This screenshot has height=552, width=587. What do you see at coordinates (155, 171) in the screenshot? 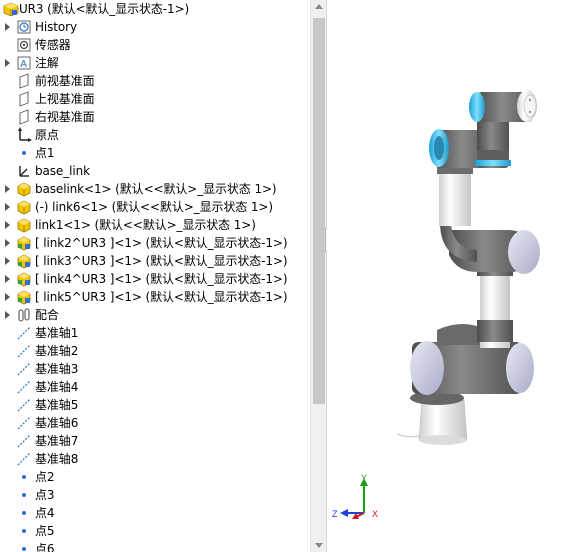
I see `tree-item: base_link` at bounding box center [155, 171].